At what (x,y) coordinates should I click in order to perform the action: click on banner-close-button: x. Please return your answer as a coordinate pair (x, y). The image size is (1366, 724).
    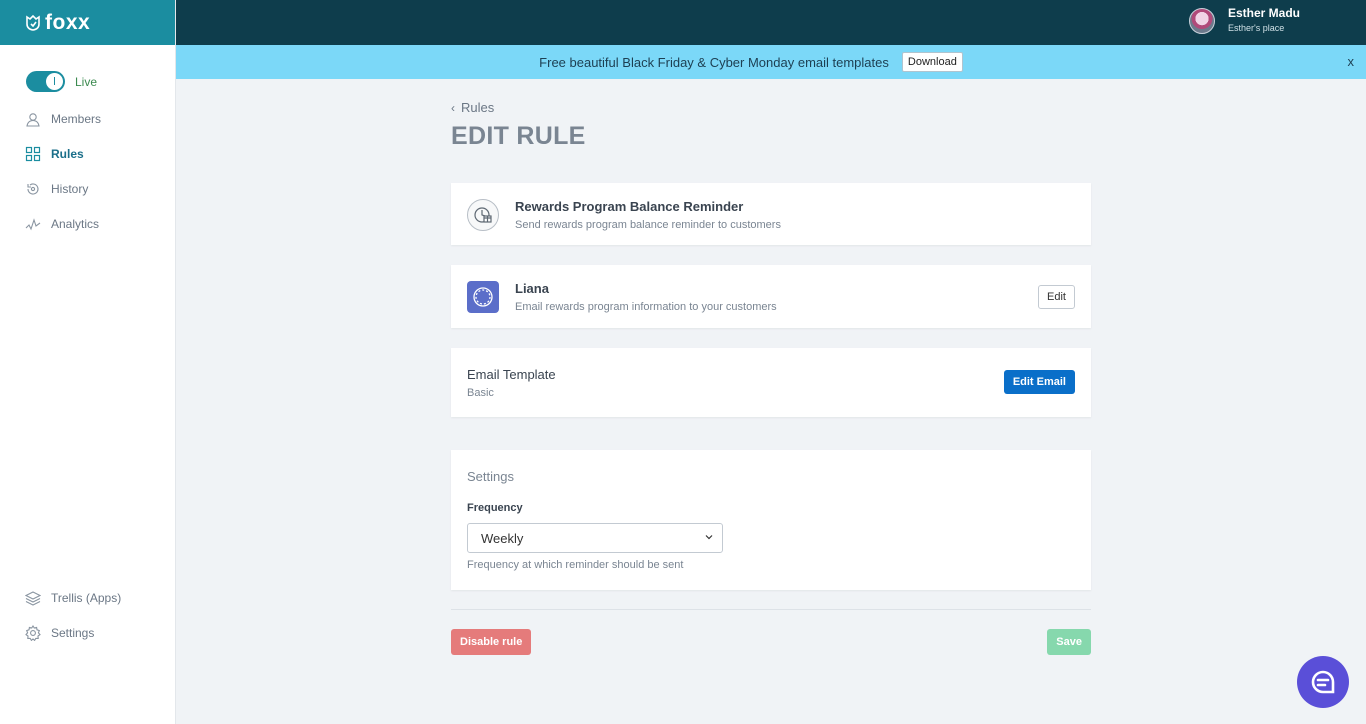
    Looking at the image, I should click on (1351, 61).